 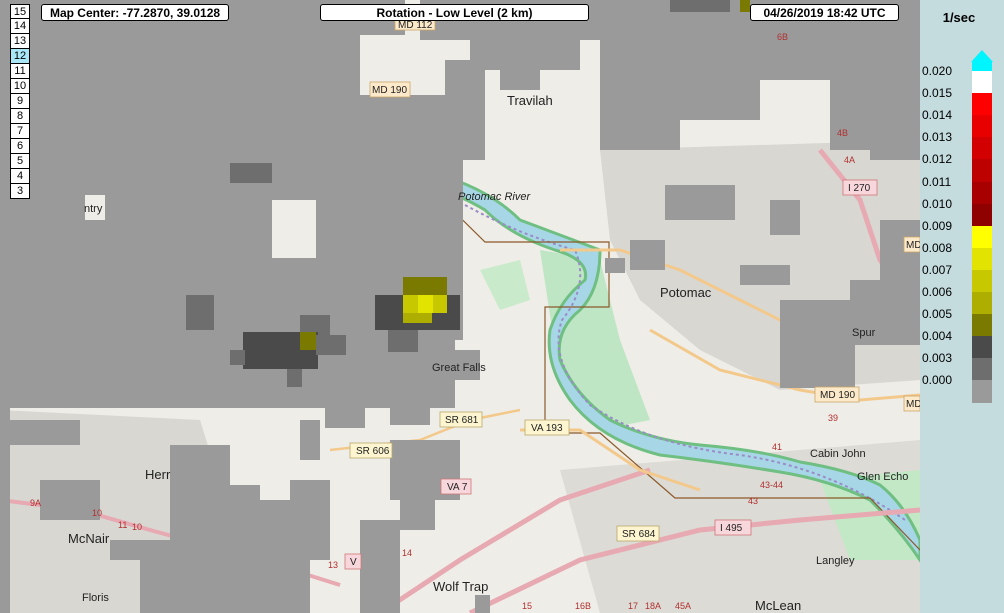 I want to click on legend-label: 0.010, so click(x=937, y=203).